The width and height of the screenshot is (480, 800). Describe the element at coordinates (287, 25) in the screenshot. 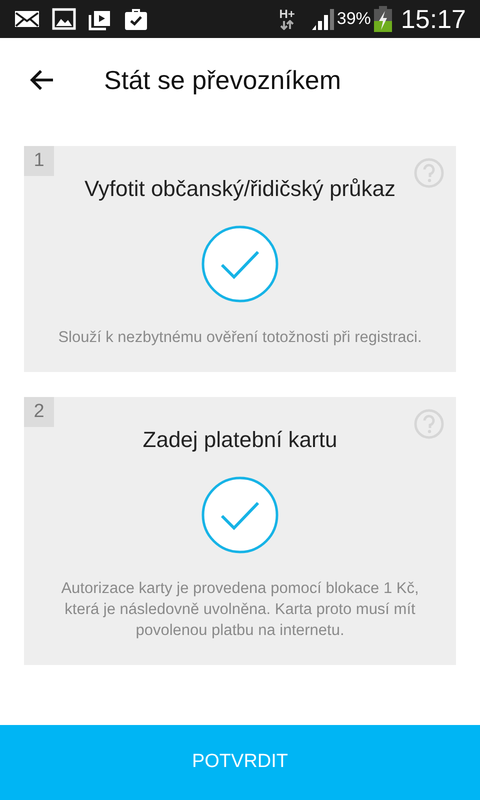

I see `data-arrows-icon` at that location.